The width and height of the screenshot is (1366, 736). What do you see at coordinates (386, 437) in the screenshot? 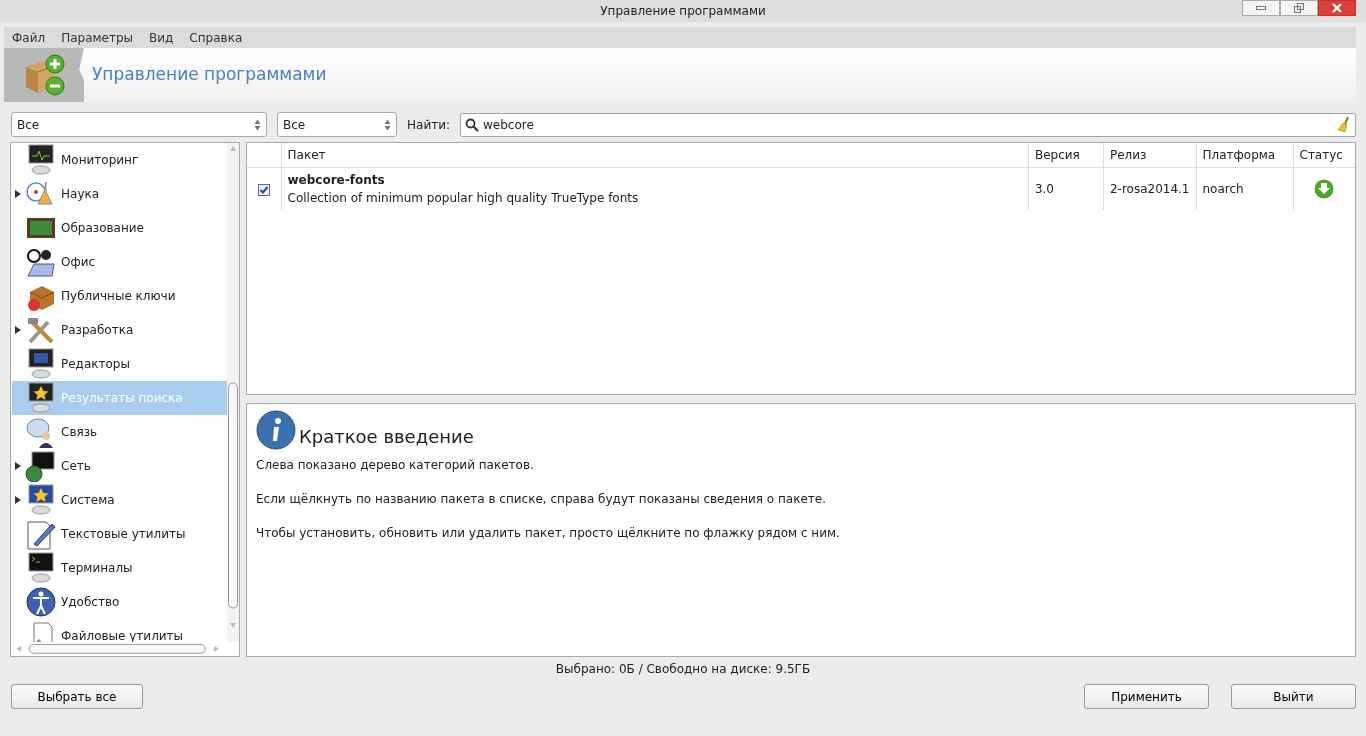
I see `info-heading: Краткое введение` at bounding box center [386, 437].